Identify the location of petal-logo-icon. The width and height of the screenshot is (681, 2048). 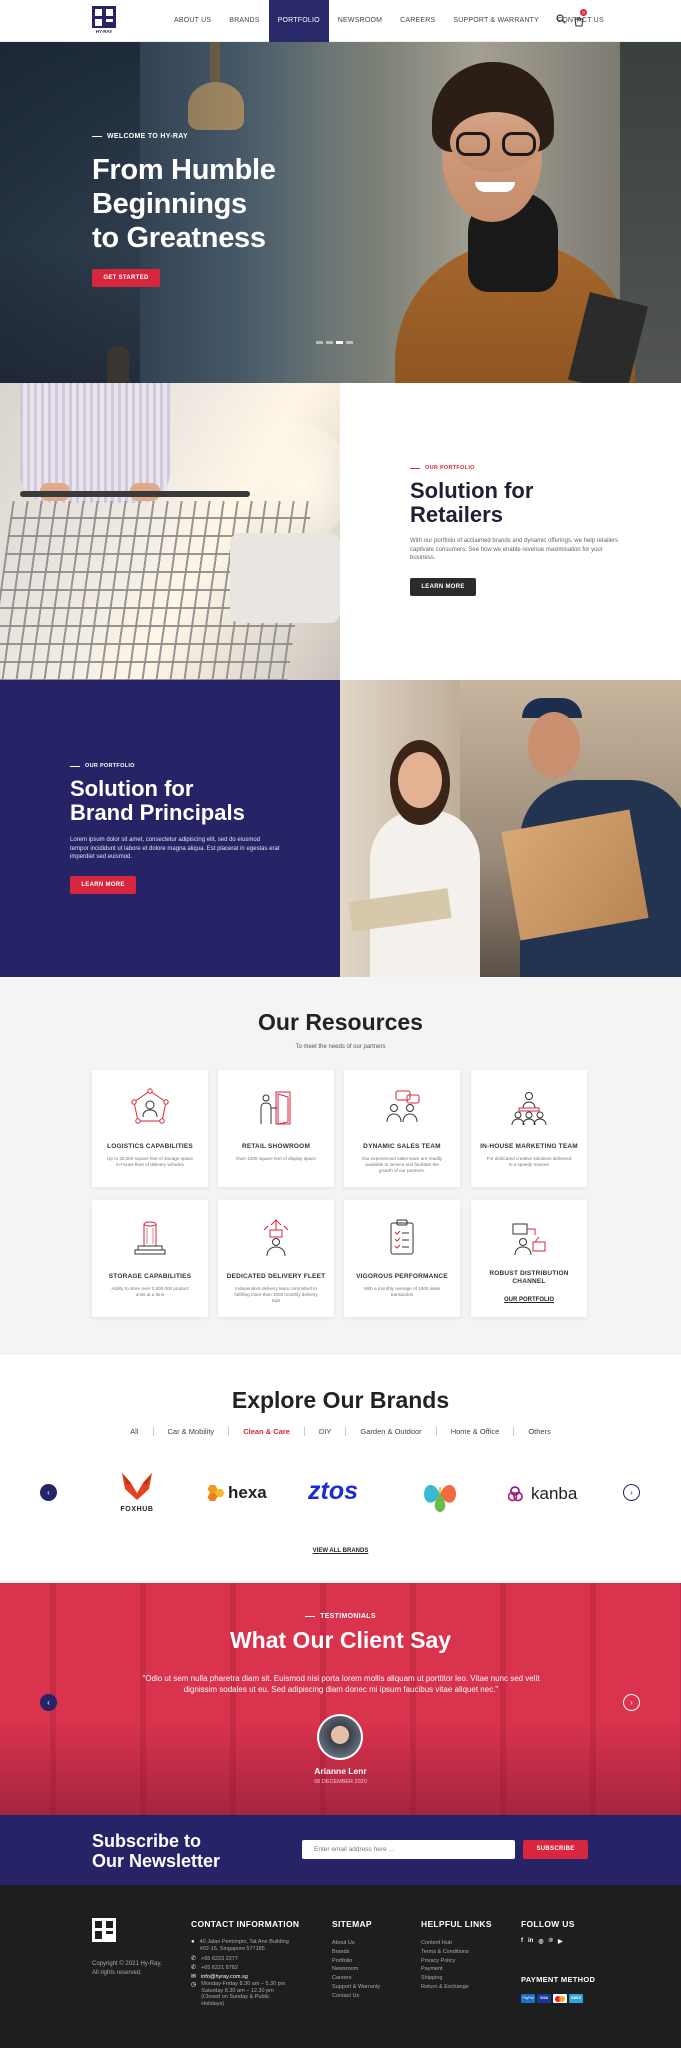
(440, 1498).